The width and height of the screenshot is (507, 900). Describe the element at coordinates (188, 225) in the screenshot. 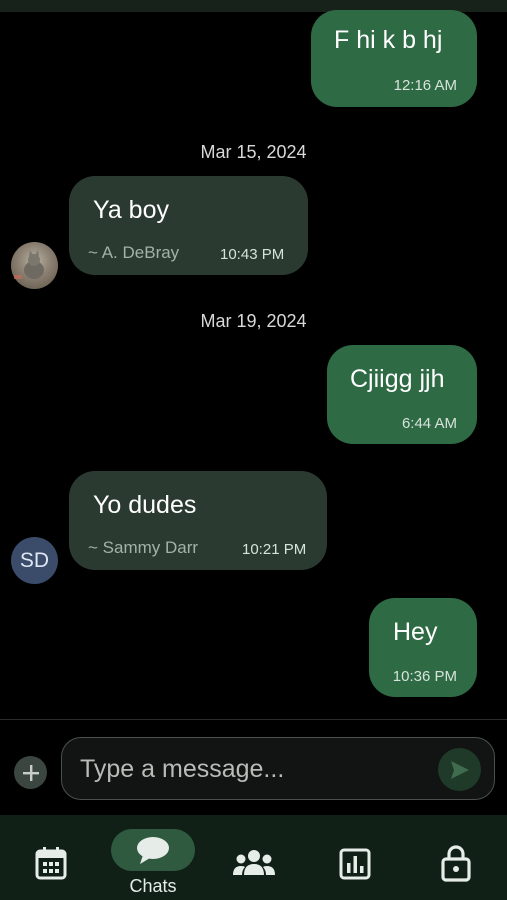

I see `message-bubble-incoming: Ya boy ~ A. DeBray 10:43 PM` at that location.